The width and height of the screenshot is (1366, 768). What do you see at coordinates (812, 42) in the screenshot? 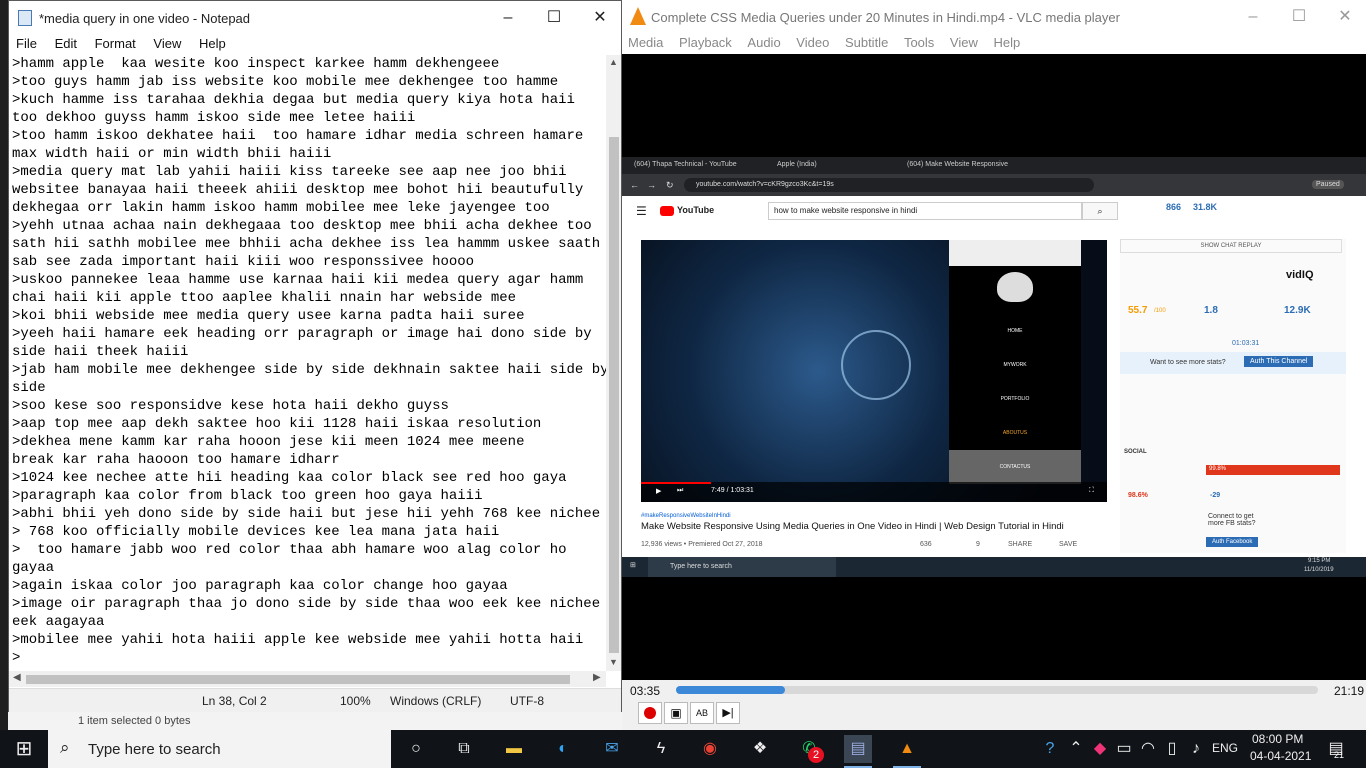
I see `vlc-menu-video: Video` at bounding box center [812, 42].